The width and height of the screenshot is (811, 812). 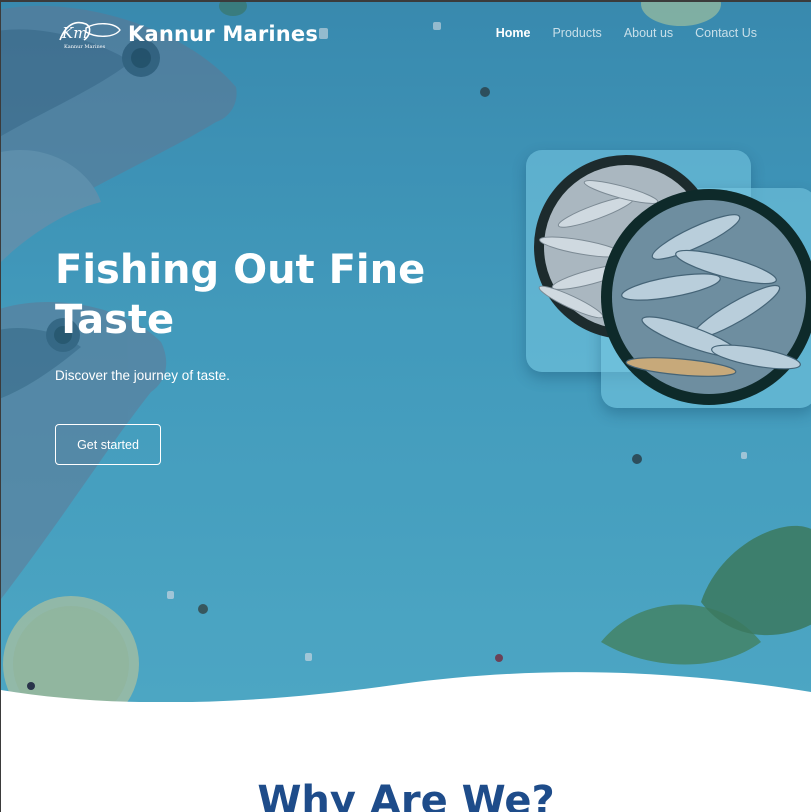 I want to click on hero-wave-divider, so click(x=406, y=697).